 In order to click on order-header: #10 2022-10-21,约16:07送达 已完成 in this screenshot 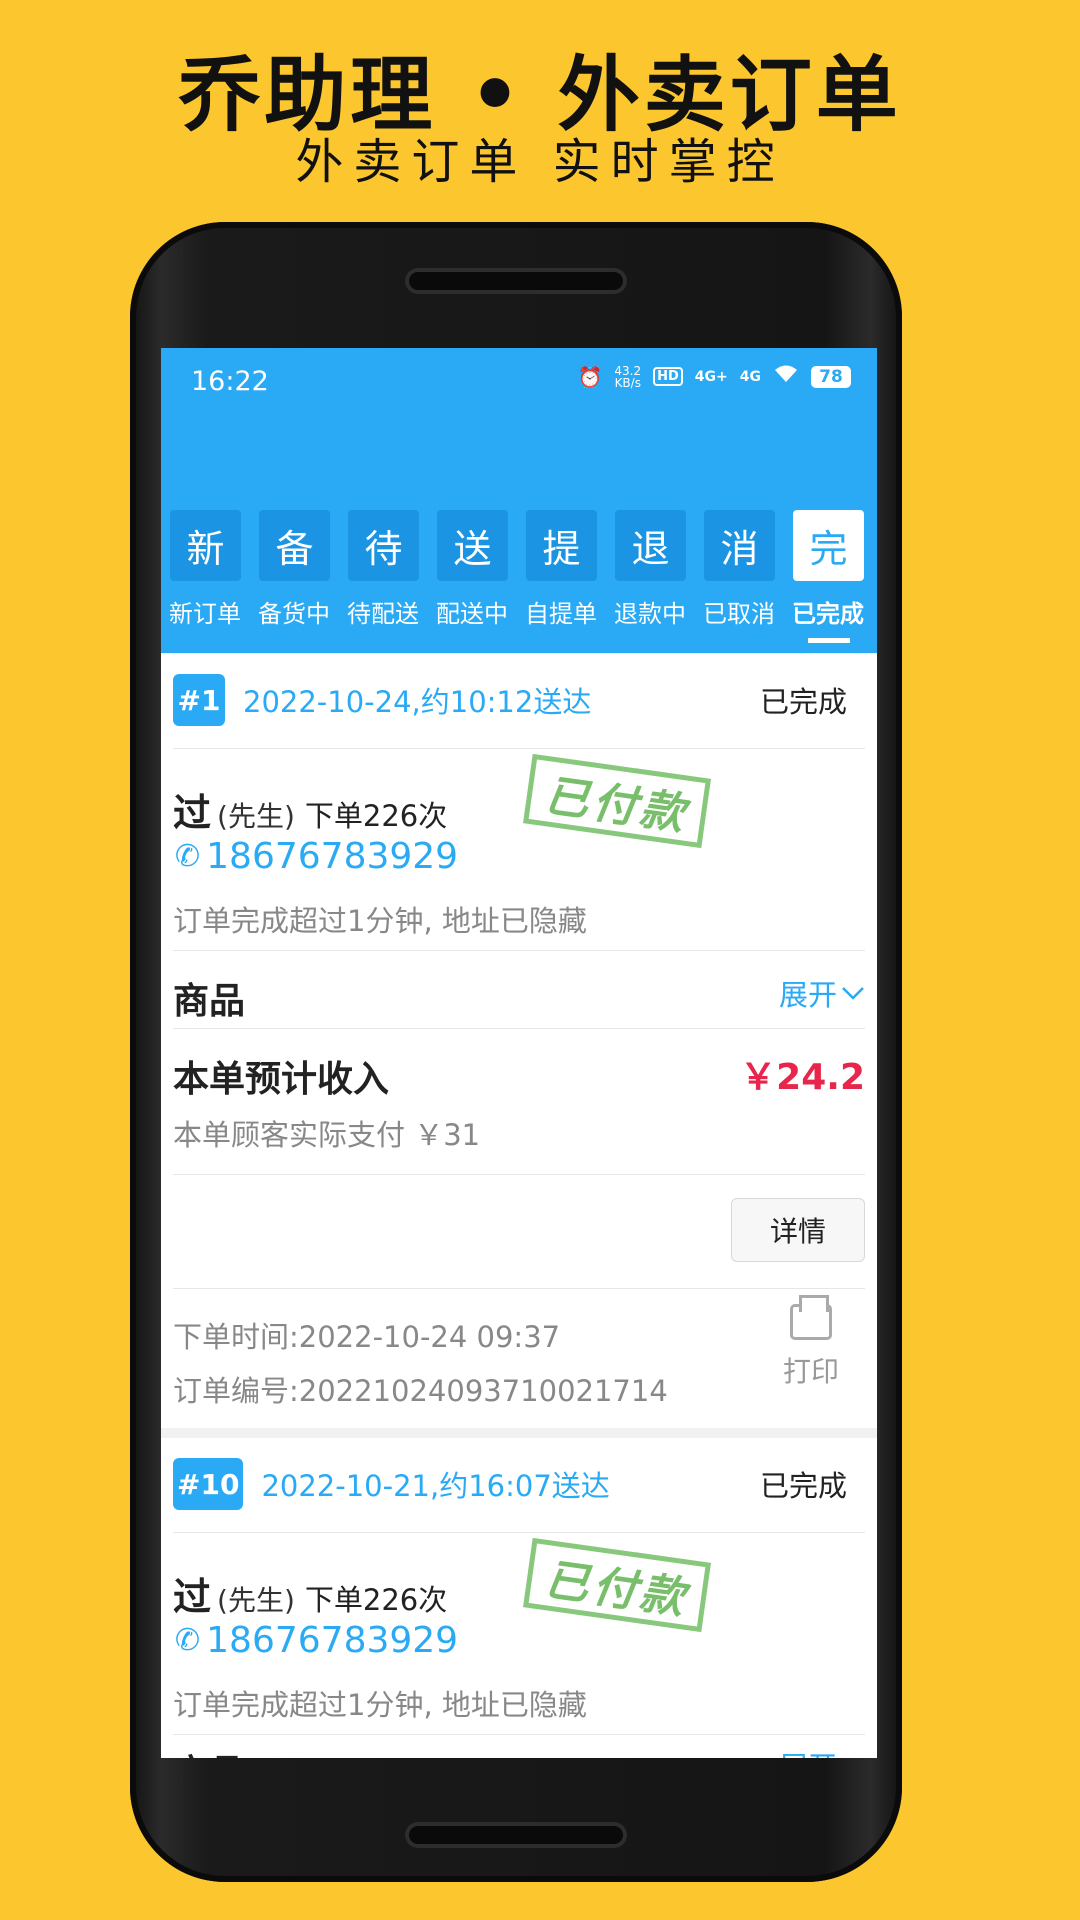, I will do `click(519, 1484)`.